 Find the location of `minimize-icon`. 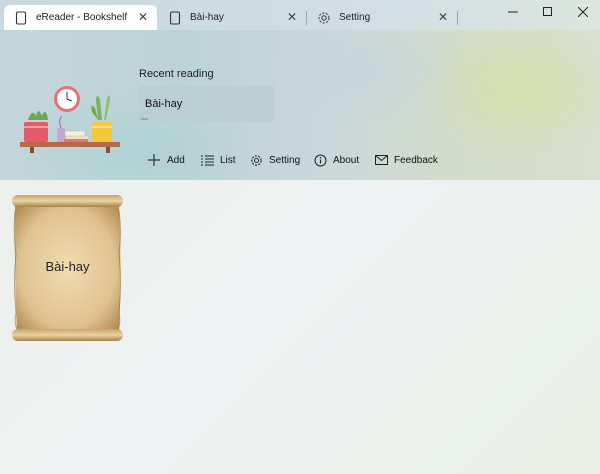

minimize-icon is located at coordinates (513, 12).